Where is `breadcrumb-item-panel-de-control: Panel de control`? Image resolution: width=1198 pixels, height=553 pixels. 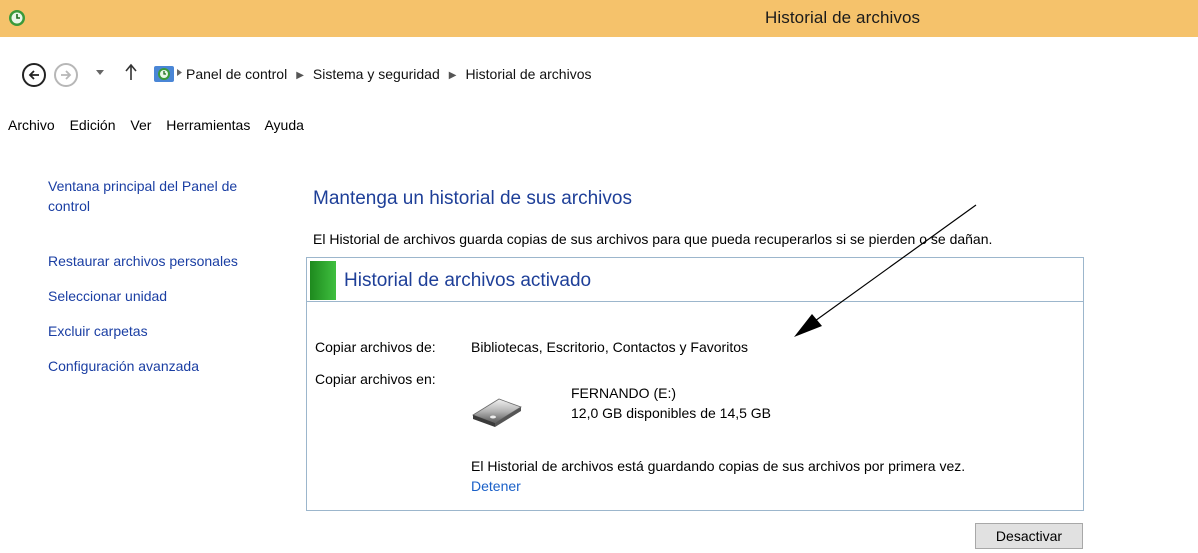 breadcrumb-item-panel-de-control: Panel de control is located at coordinates (236, 74).